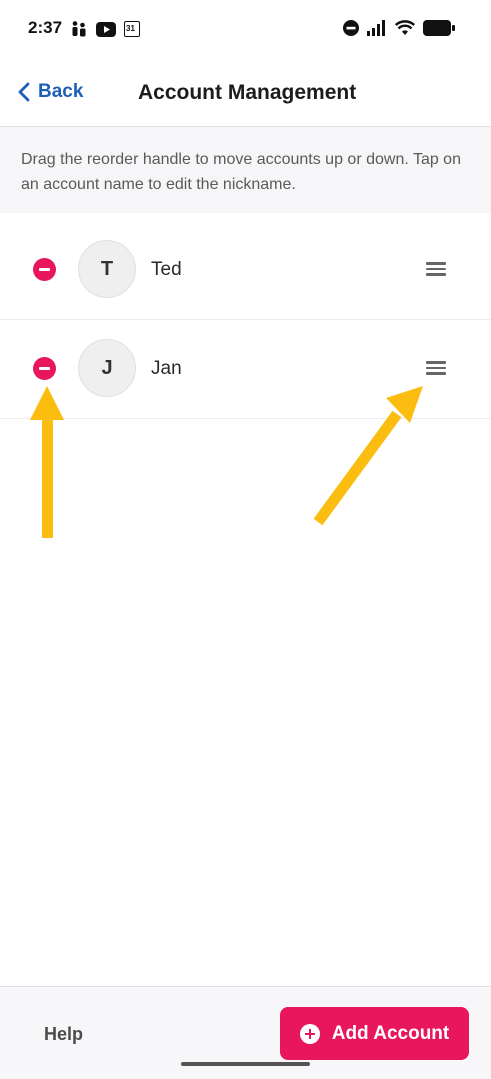  Describe the element at coordinates (61, 91) in the screenshot. I see `back-label: Back` at that location.